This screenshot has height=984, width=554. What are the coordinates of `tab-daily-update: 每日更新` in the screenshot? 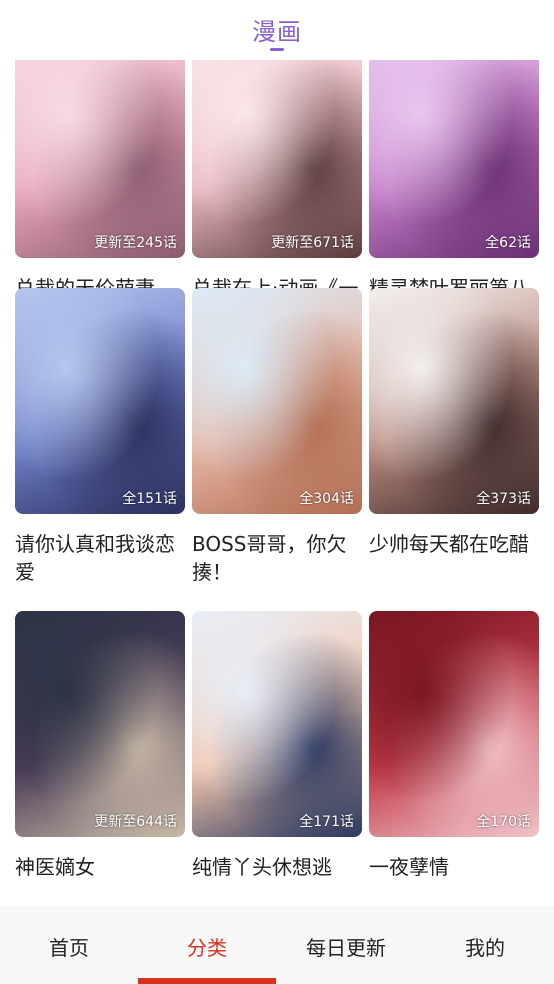 It's located at (346, 945).